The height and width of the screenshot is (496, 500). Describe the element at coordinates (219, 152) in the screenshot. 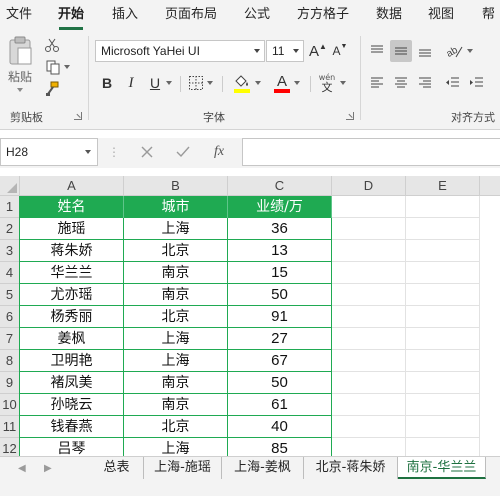

I see `insert-function-button: fx` at that location.